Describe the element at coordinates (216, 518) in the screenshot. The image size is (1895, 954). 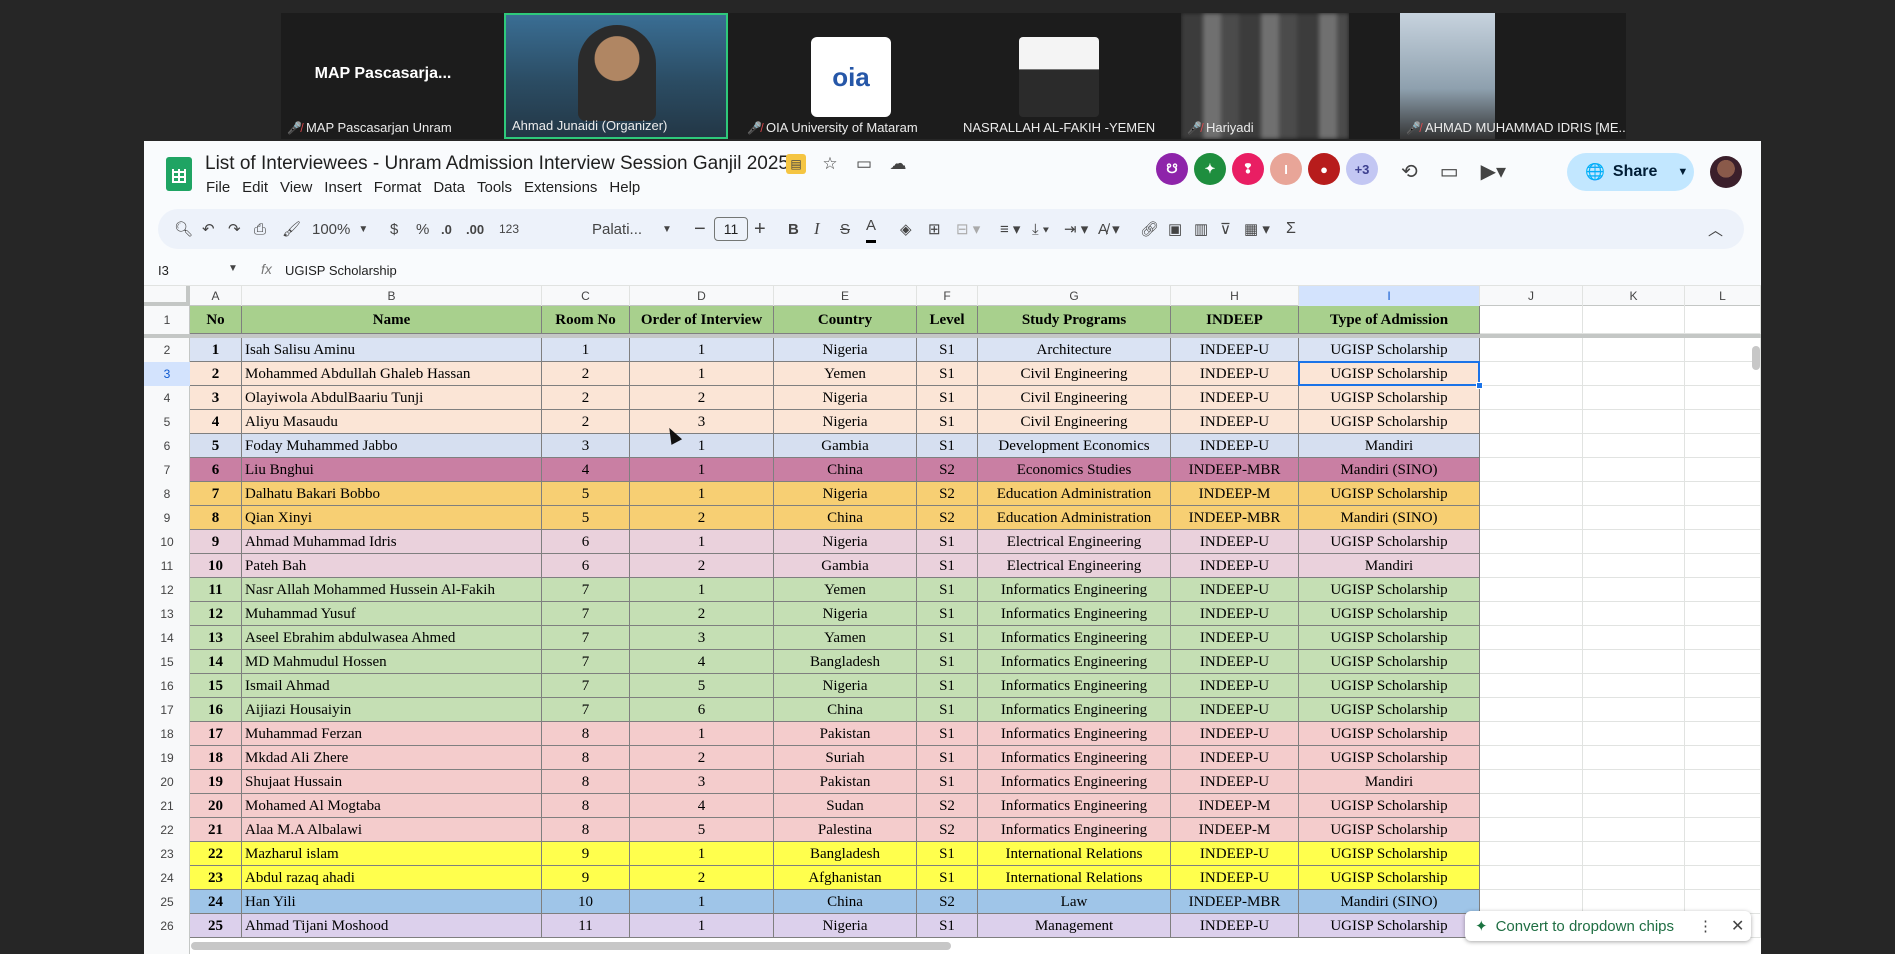
I see `cell-no: 8` at that location.